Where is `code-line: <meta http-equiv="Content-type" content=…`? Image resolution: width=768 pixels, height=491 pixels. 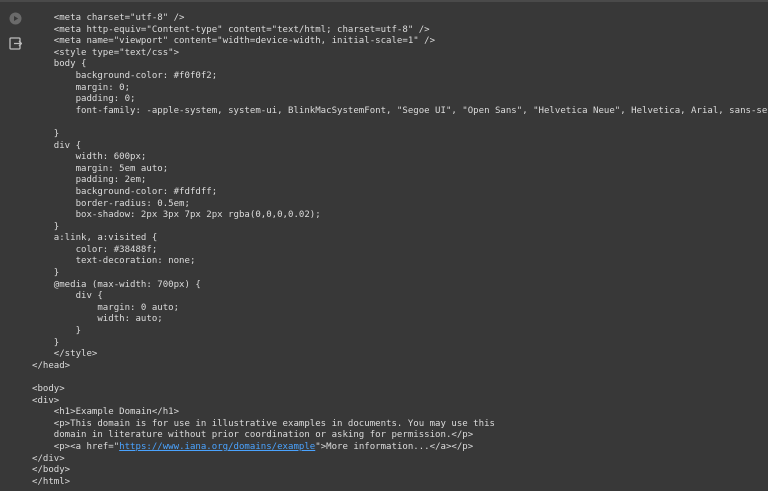 code-line: <meta http-equiv="Content-type" content=… is located at coordinates (231, 29).